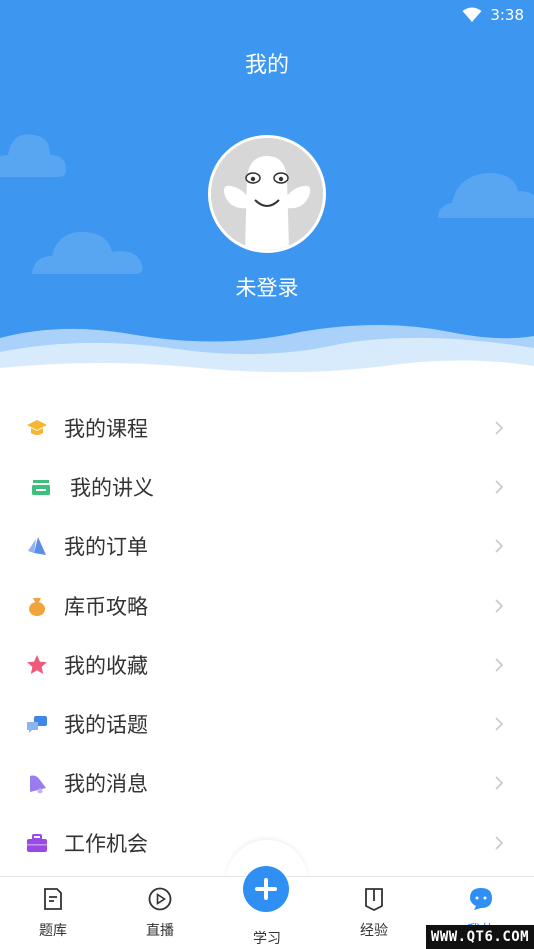  I want to click on cloud-decoration-left, so click(87, 252).